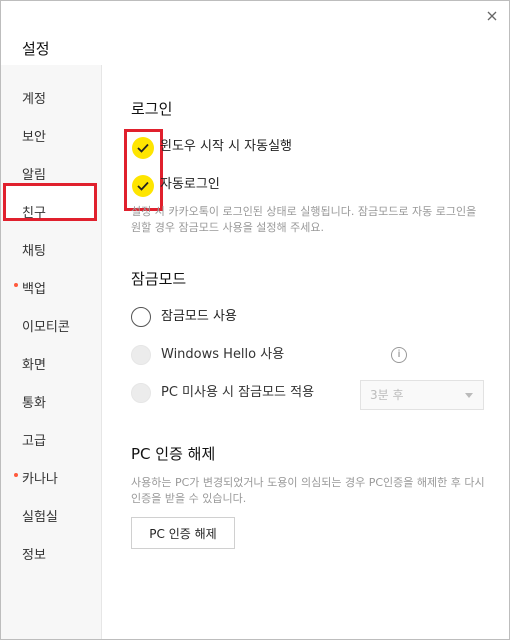 This screenshot has height=640, width=510. Describe the element at coordinates (57, 176) in the screenshot. I see `sidebar-item-notifications: 알림` at that location.